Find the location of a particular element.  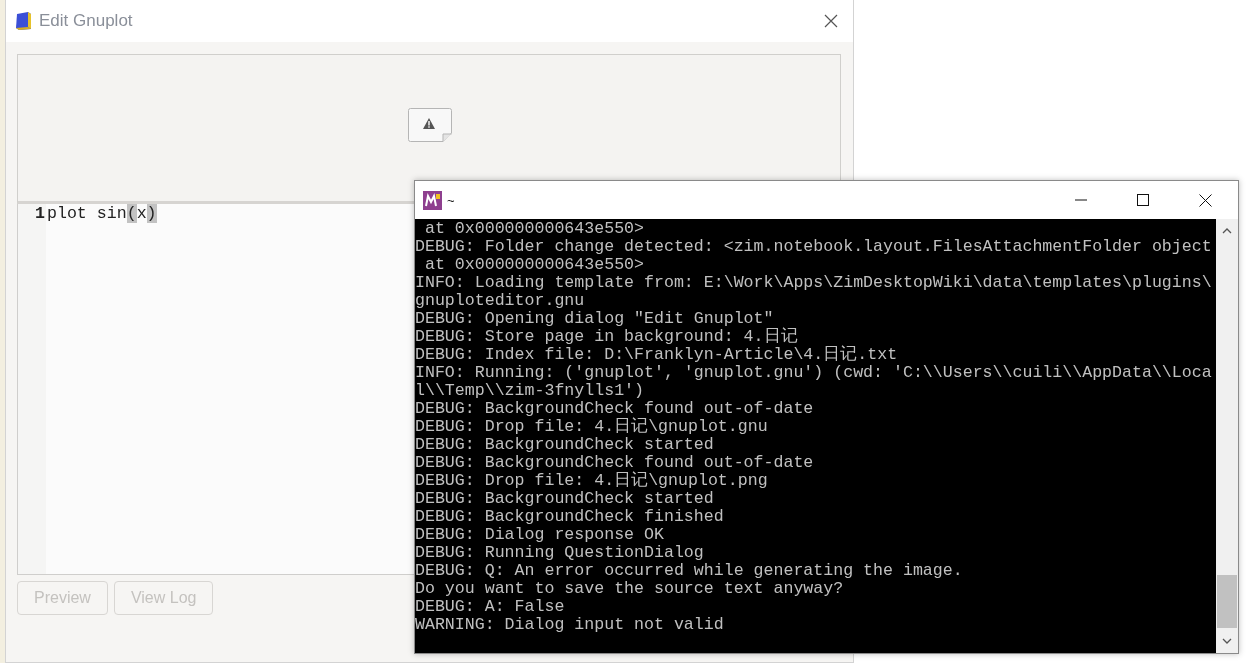

log-line: DEBUG: Store page in background: 4.日记 is located at coordinates (606, 337).